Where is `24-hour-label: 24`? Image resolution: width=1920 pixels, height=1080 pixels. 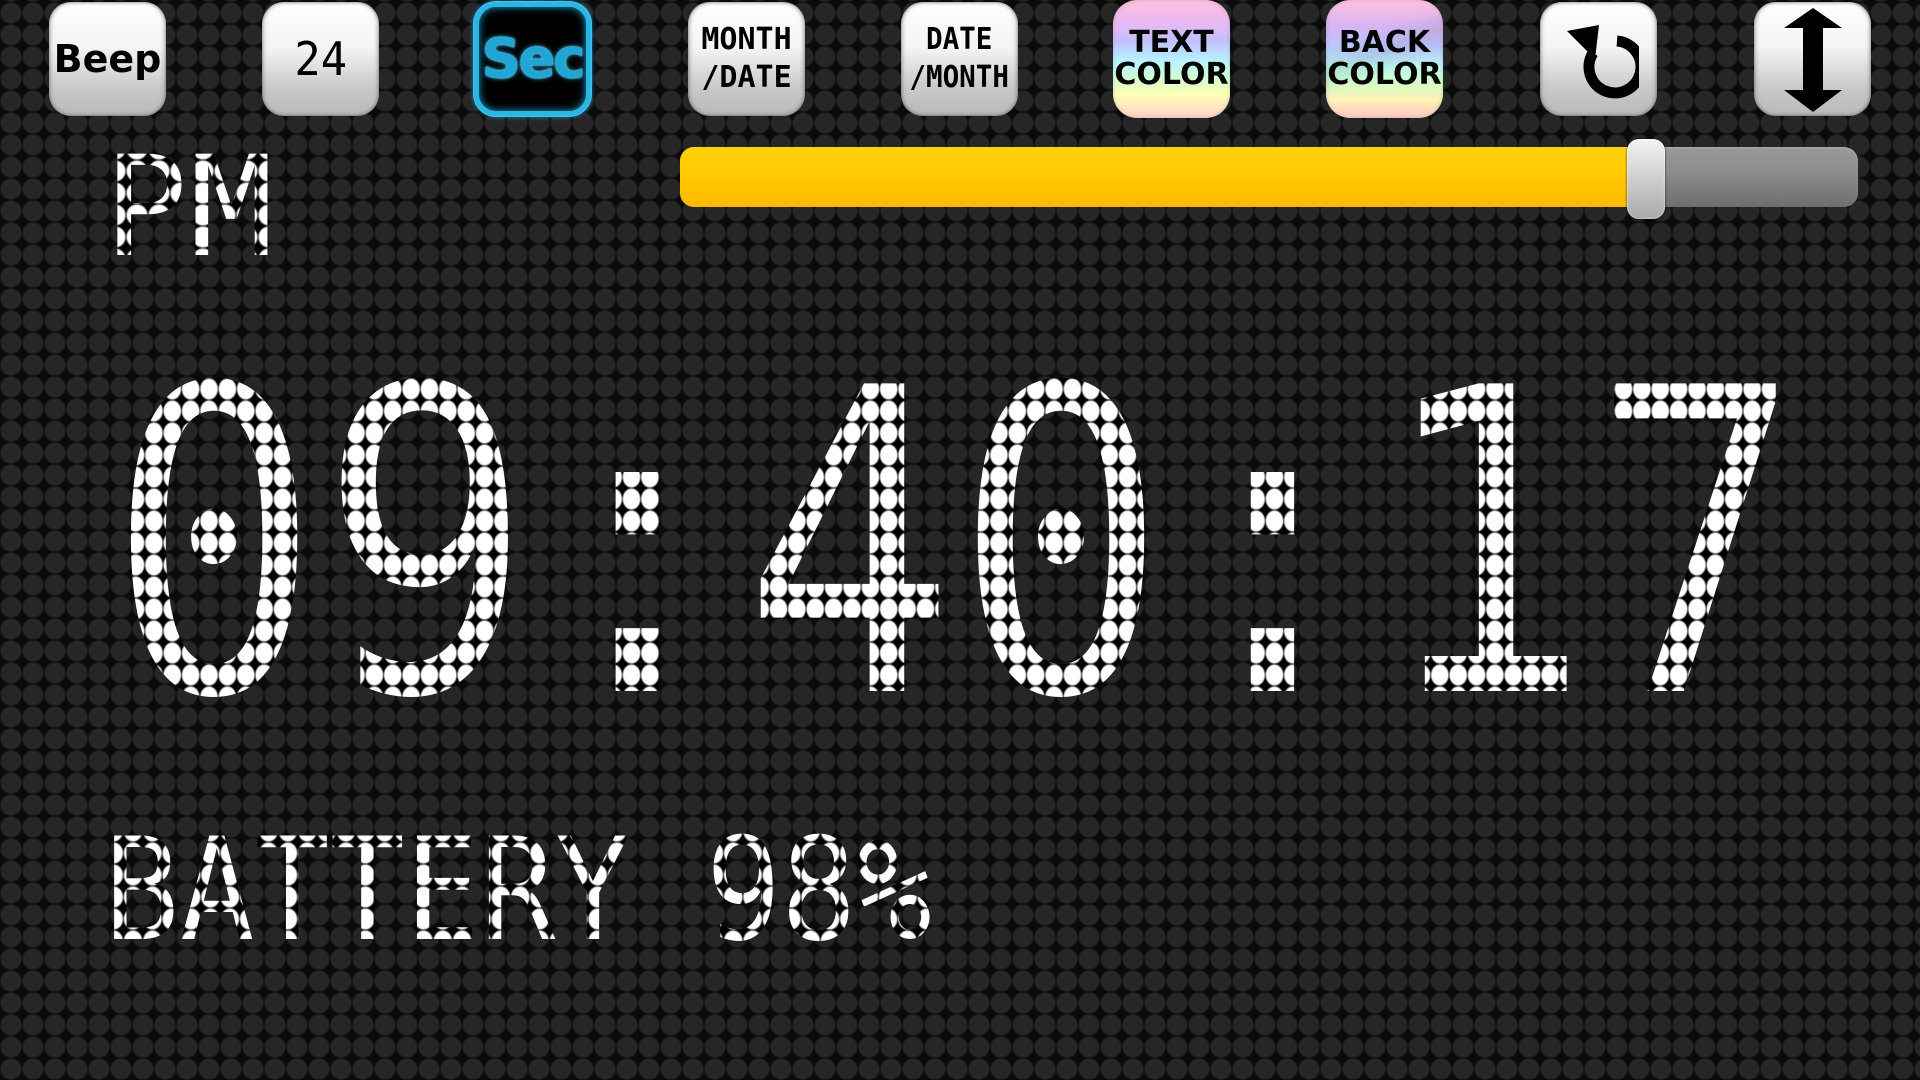 24-hour-label: 24 is located at coordinates (320, 59).